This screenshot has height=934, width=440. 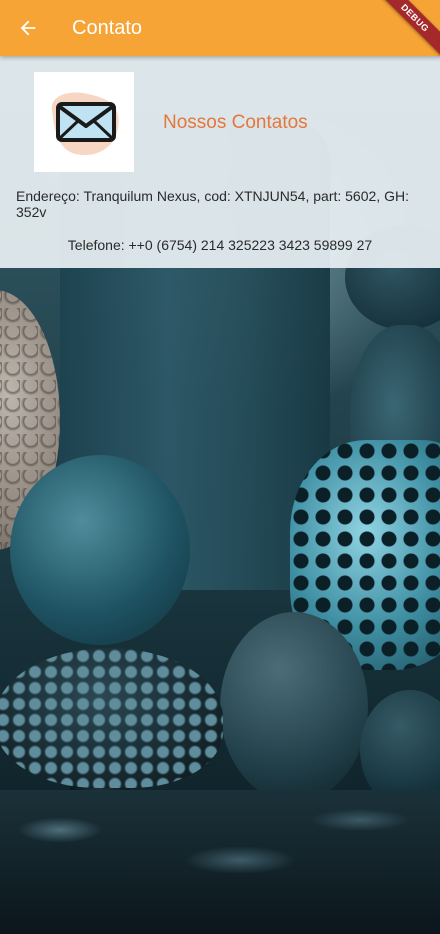 I want to click on page-title: Contato, so click(x=107, y=27).